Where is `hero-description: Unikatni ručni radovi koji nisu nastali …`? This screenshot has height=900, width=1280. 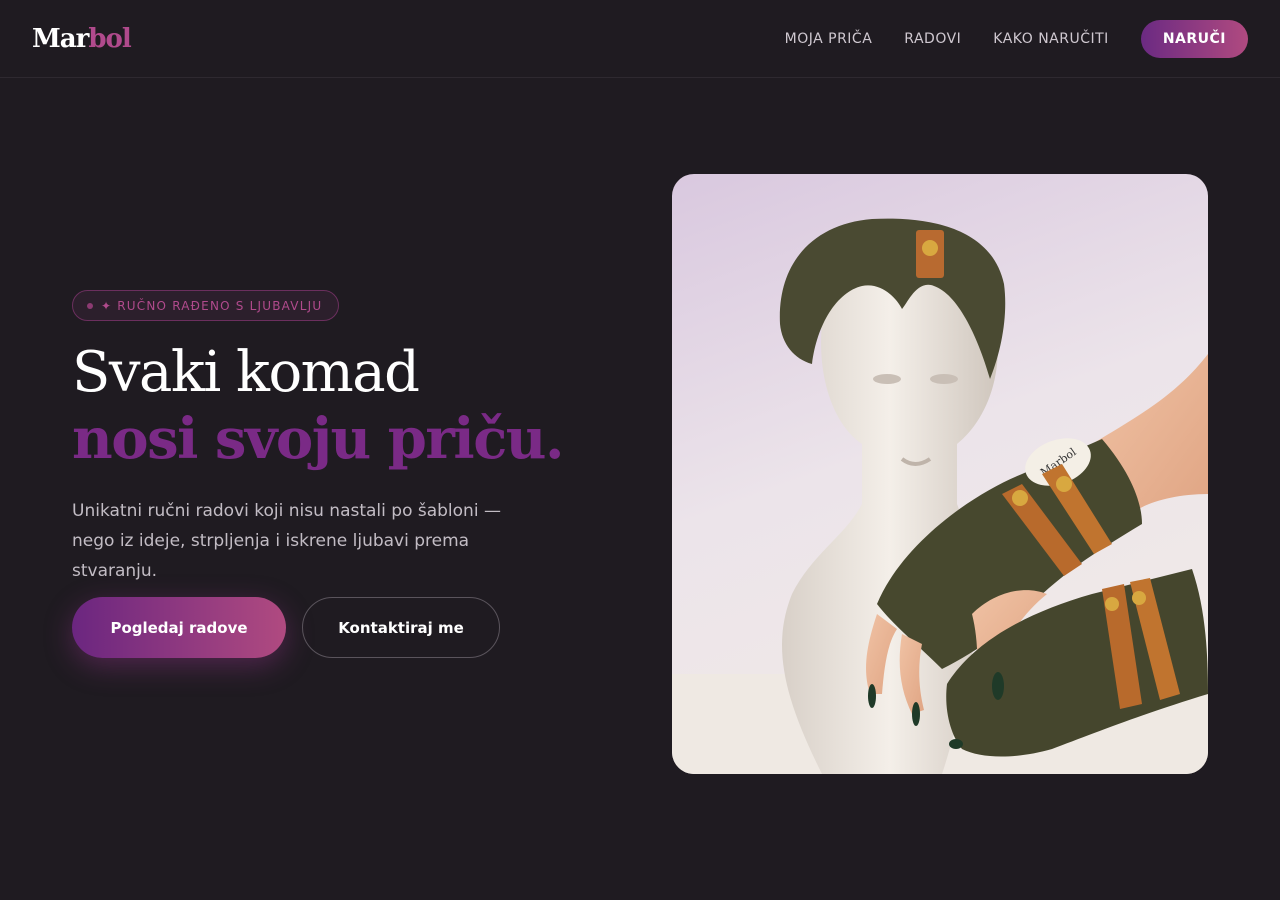
hero-description: Unikatni ručni radovi koji nisu nastali … is located at coordinates (286, 541).